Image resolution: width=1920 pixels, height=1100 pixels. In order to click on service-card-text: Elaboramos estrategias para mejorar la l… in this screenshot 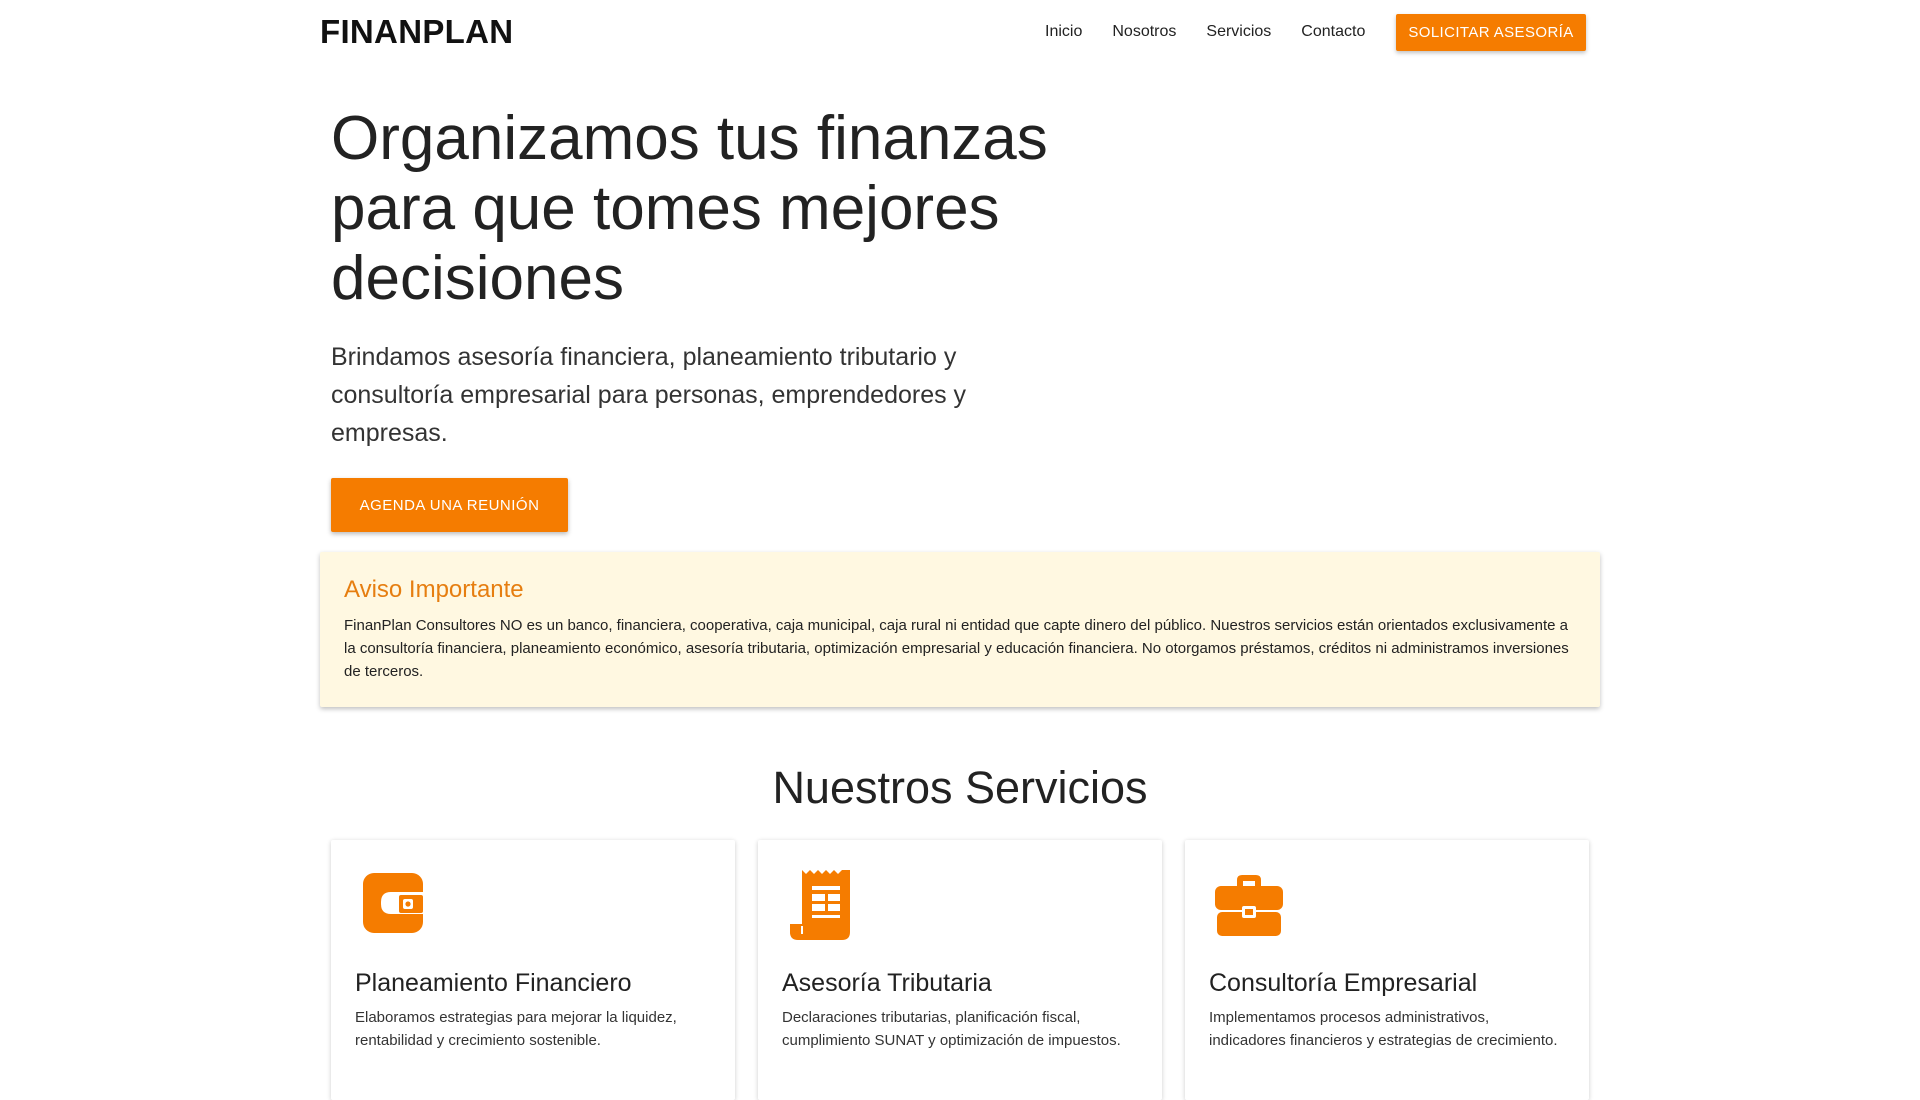, I will do `click(516, 1029)`.